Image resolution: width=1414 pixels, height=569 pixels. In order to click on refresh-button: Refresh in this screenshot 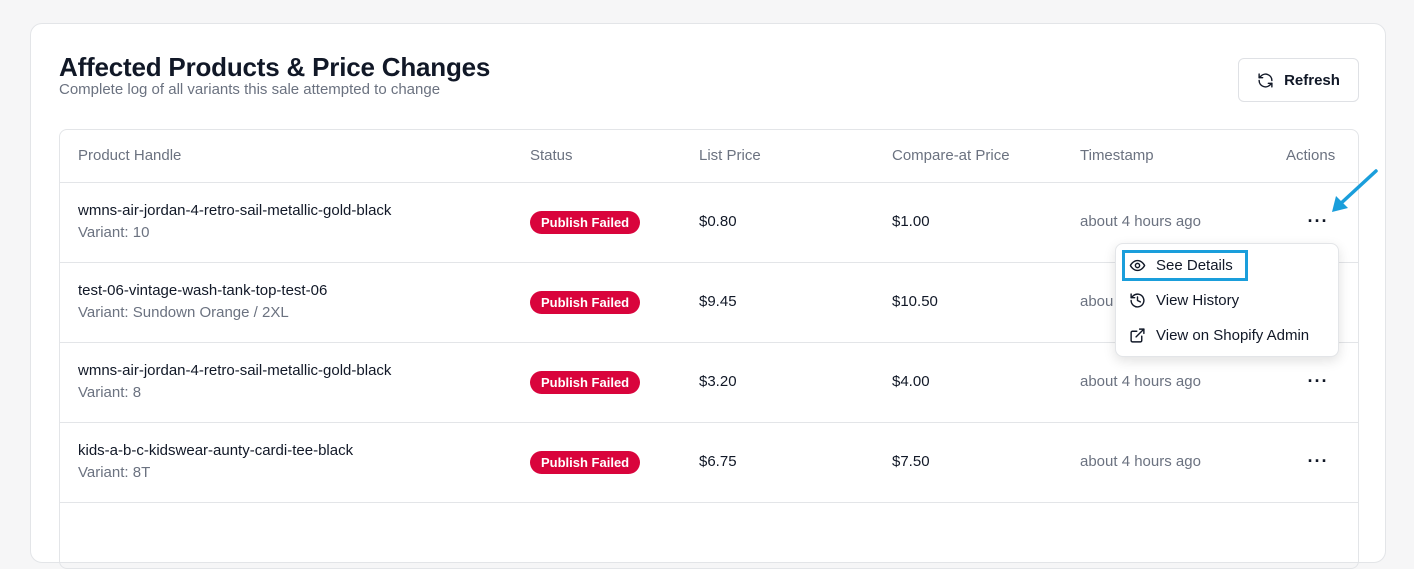, I will do `click(1298, 80)`.